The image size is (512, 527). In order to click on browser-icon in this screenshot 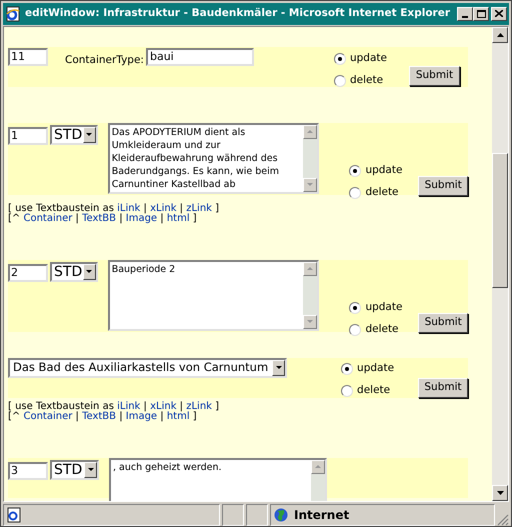, I will do `click(13, 14)`.